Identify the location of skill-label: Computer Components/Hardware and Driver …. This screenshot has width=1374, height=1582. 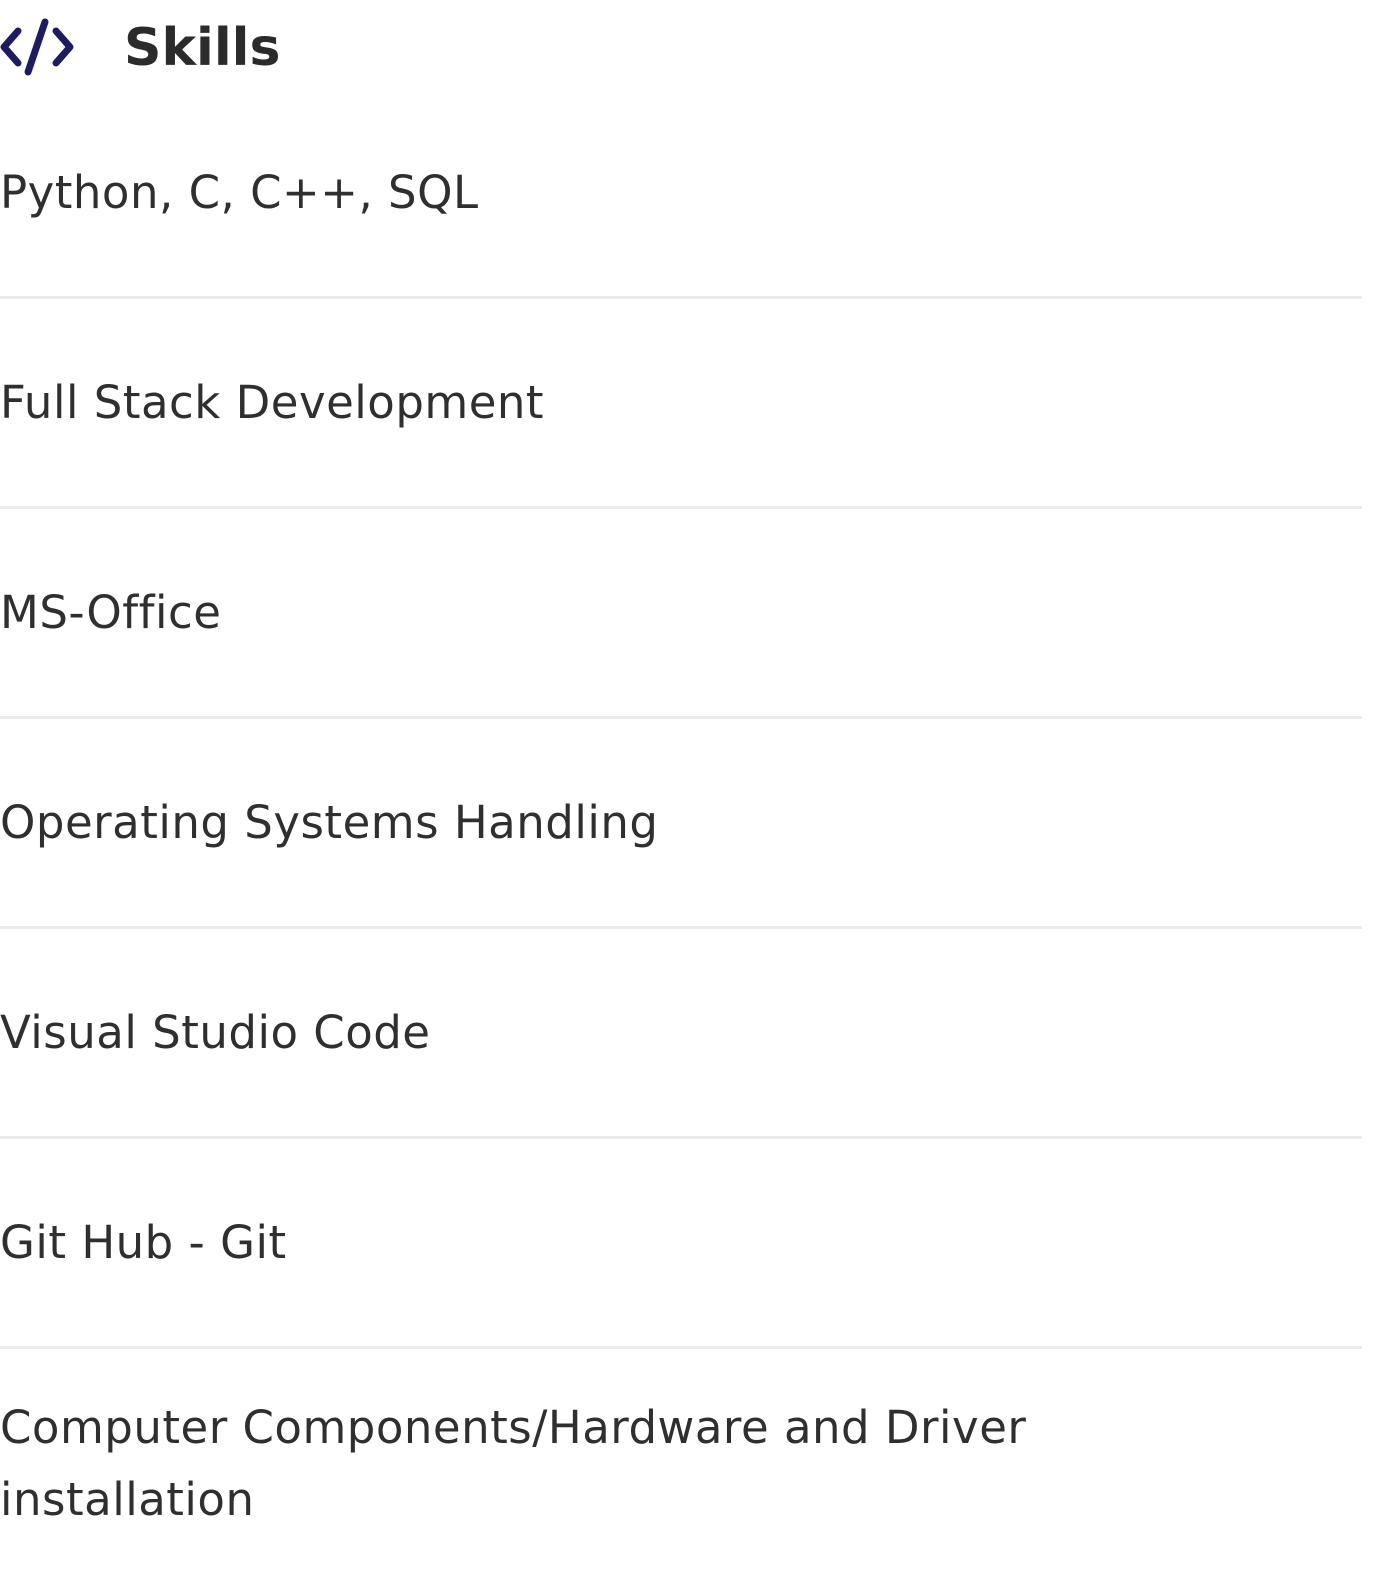
(513, 1463).